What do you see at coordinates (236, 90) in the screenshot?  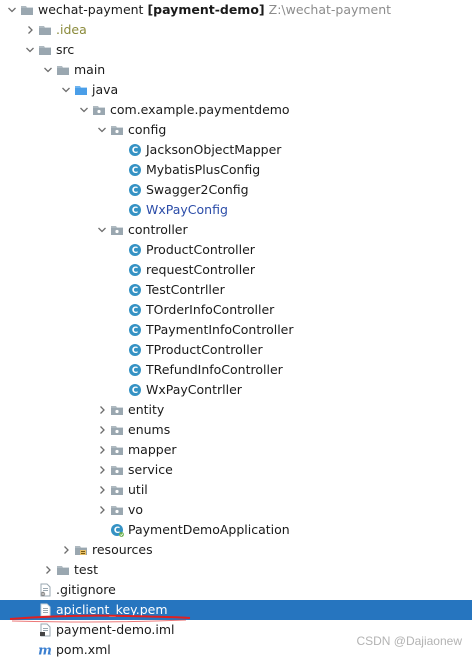 I see `tree-node-java: java` at bounding box center [236, 90].